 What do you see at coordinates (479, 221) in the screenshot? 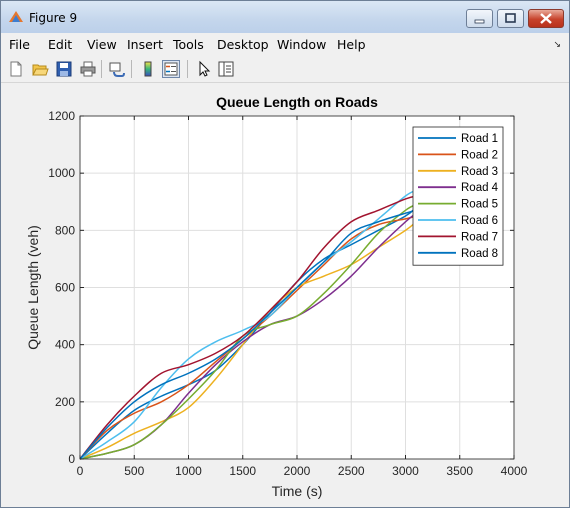
I see `legend-label: Road 6` at bounding box center [479, 221].